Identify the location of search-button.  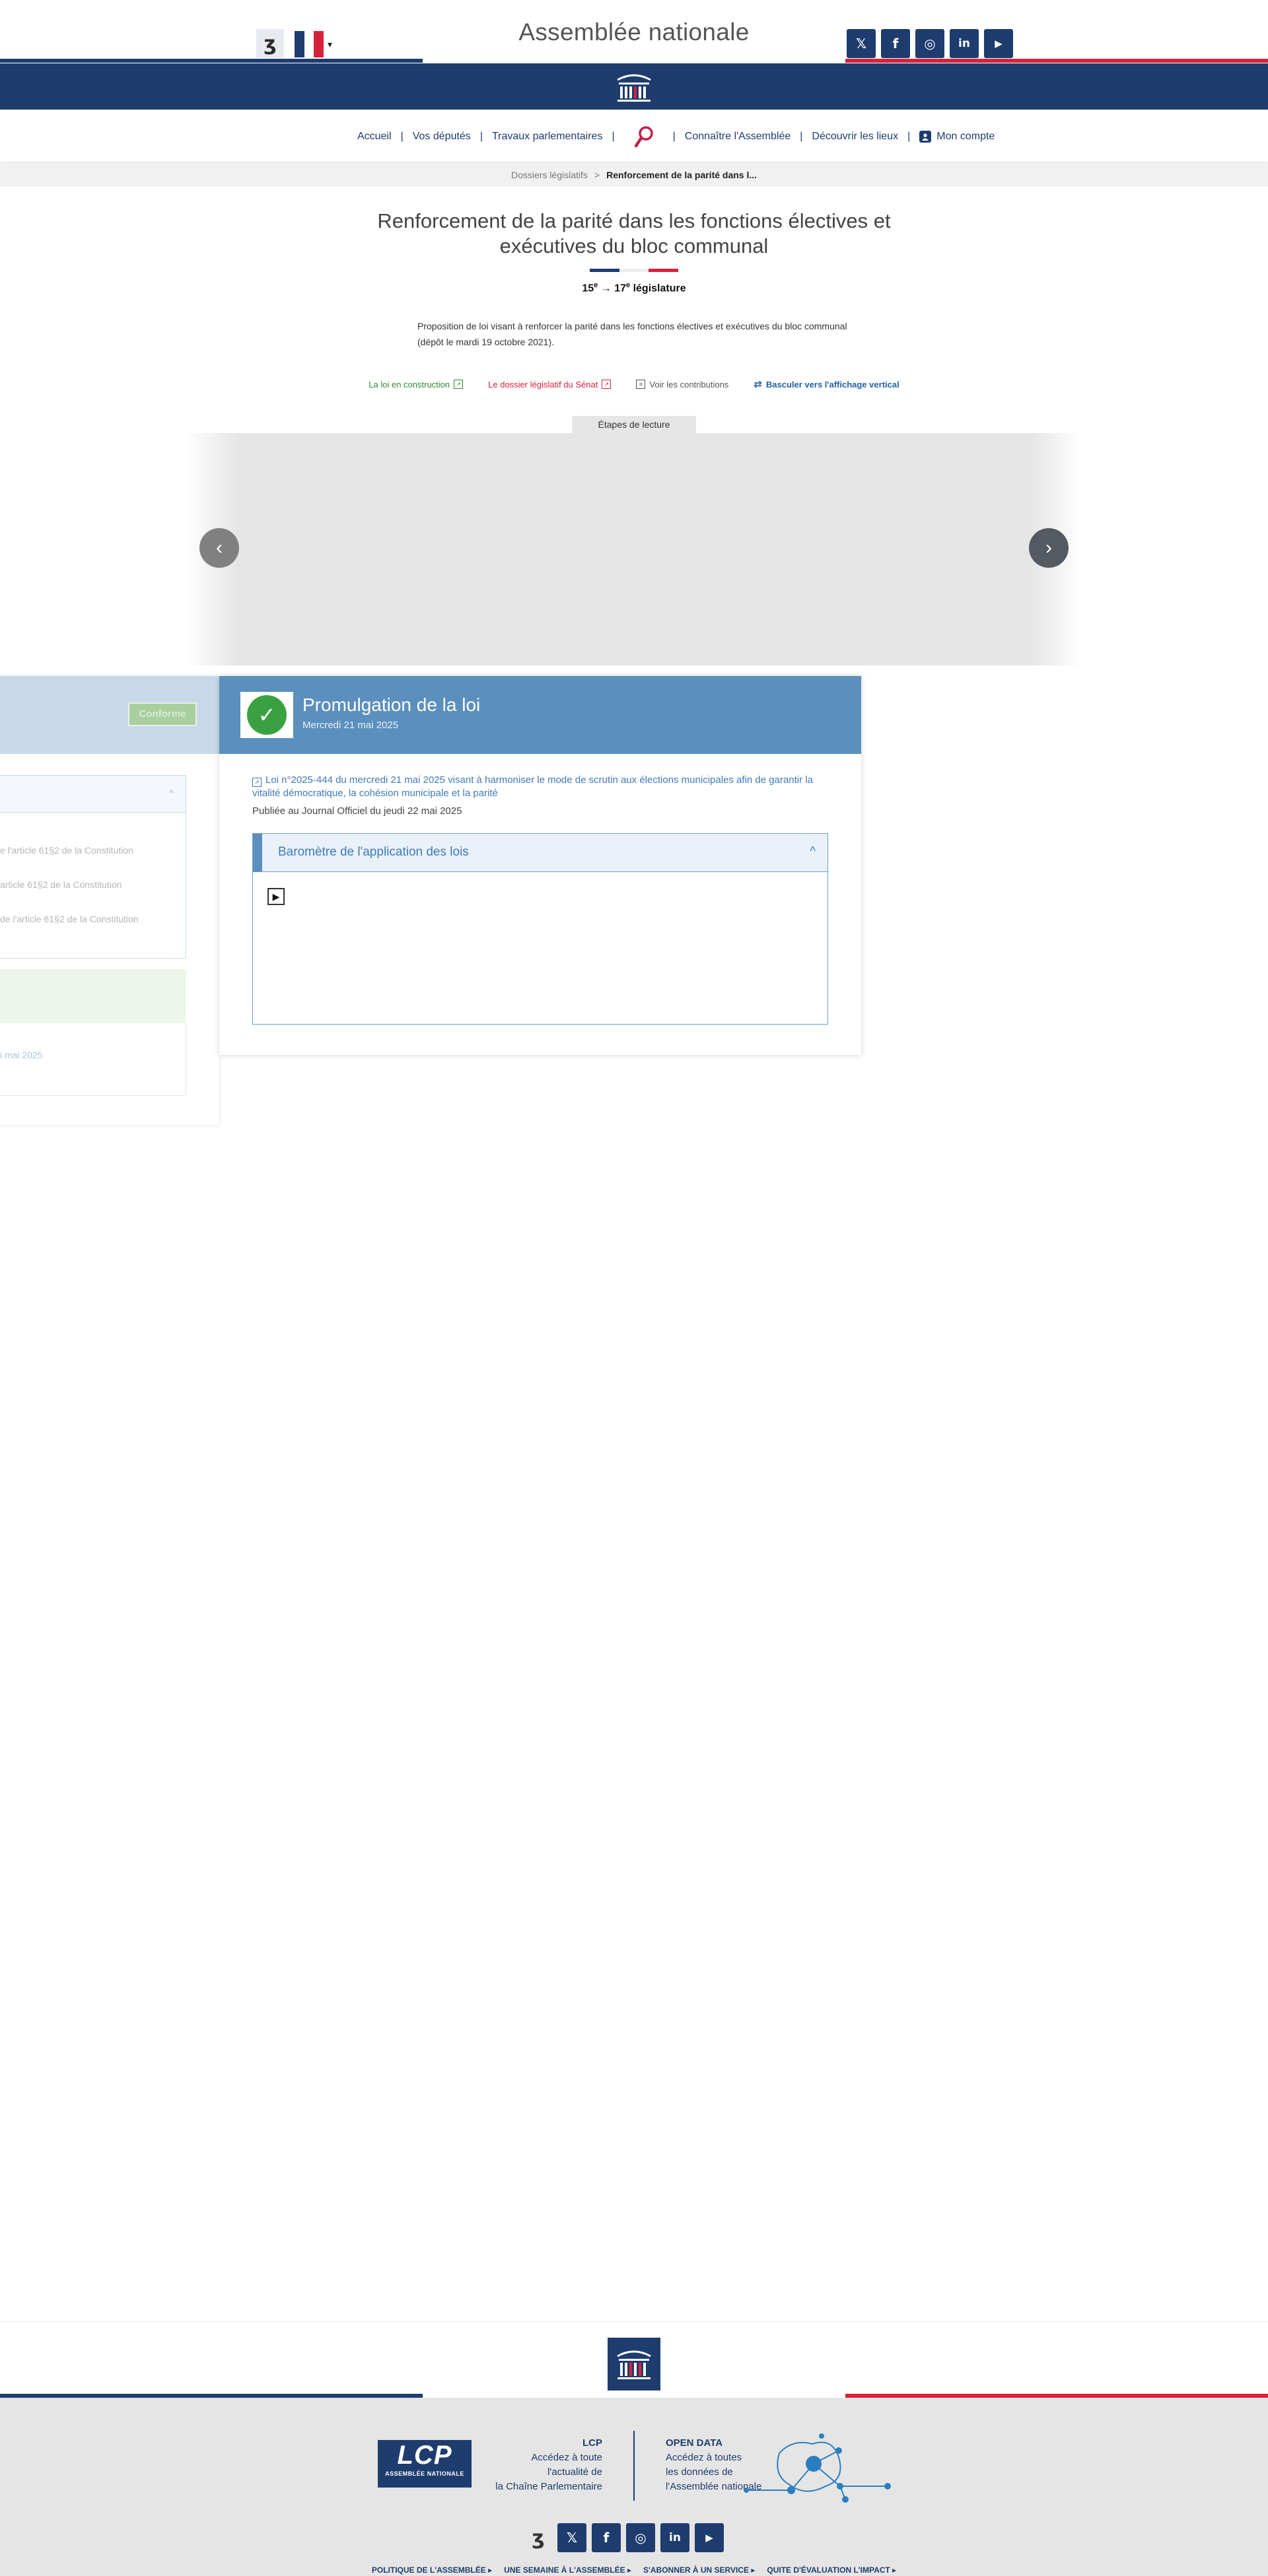
(644, 137).